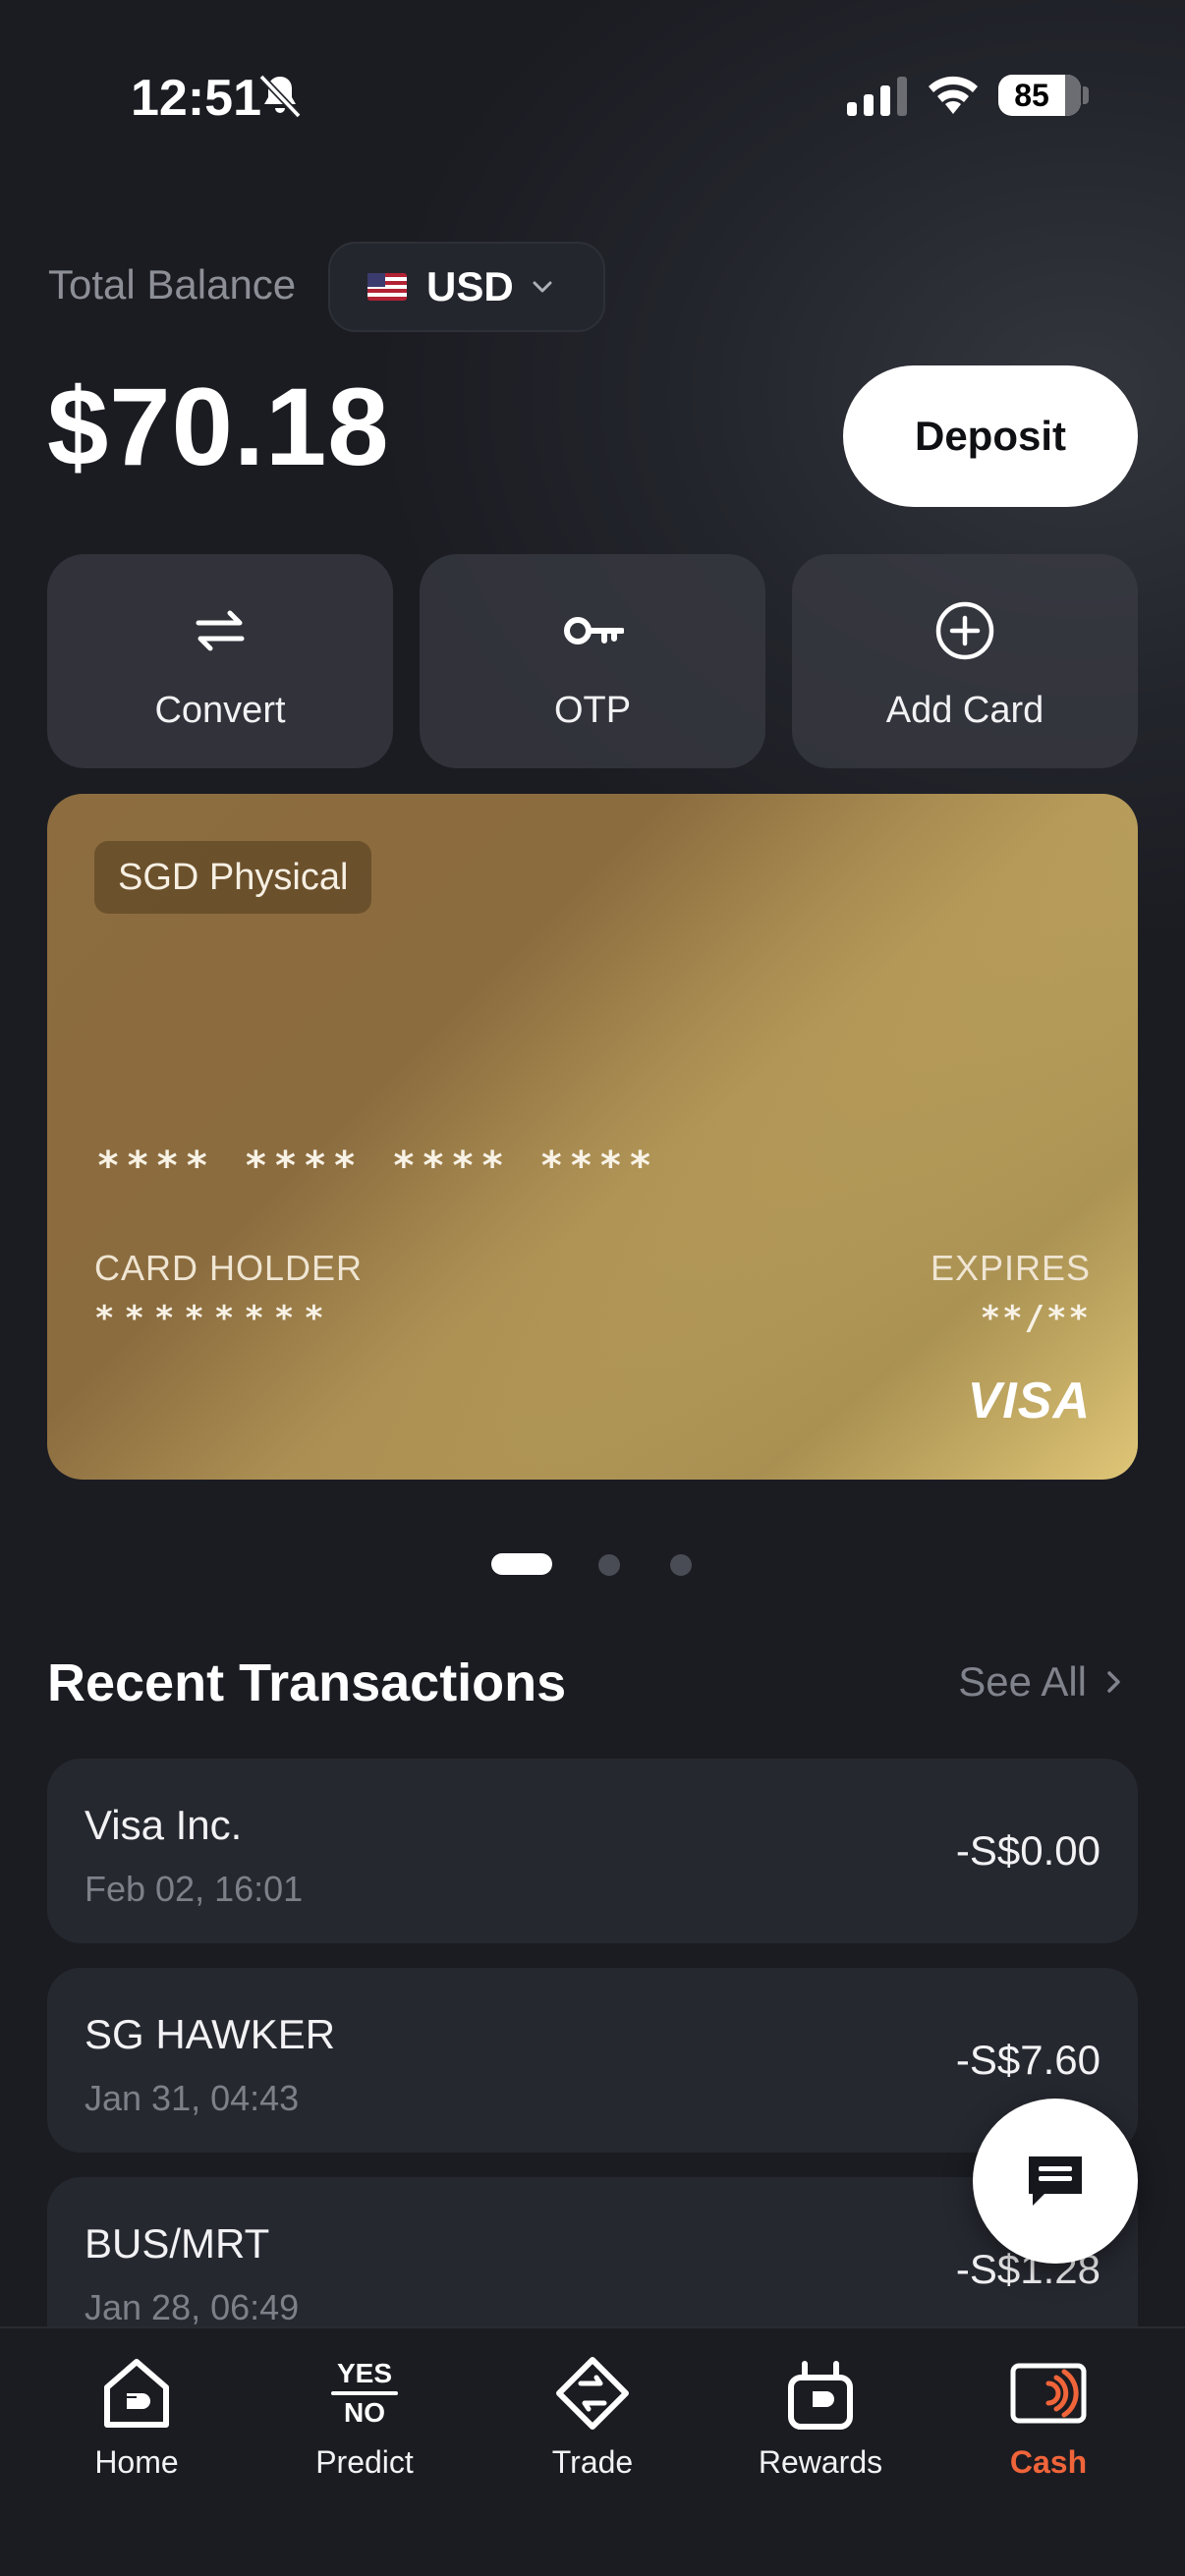  What do you see at coordinates (542, 287) in the screenshot?
I see `chevron-down-icon` at bounding box center [542, 287].